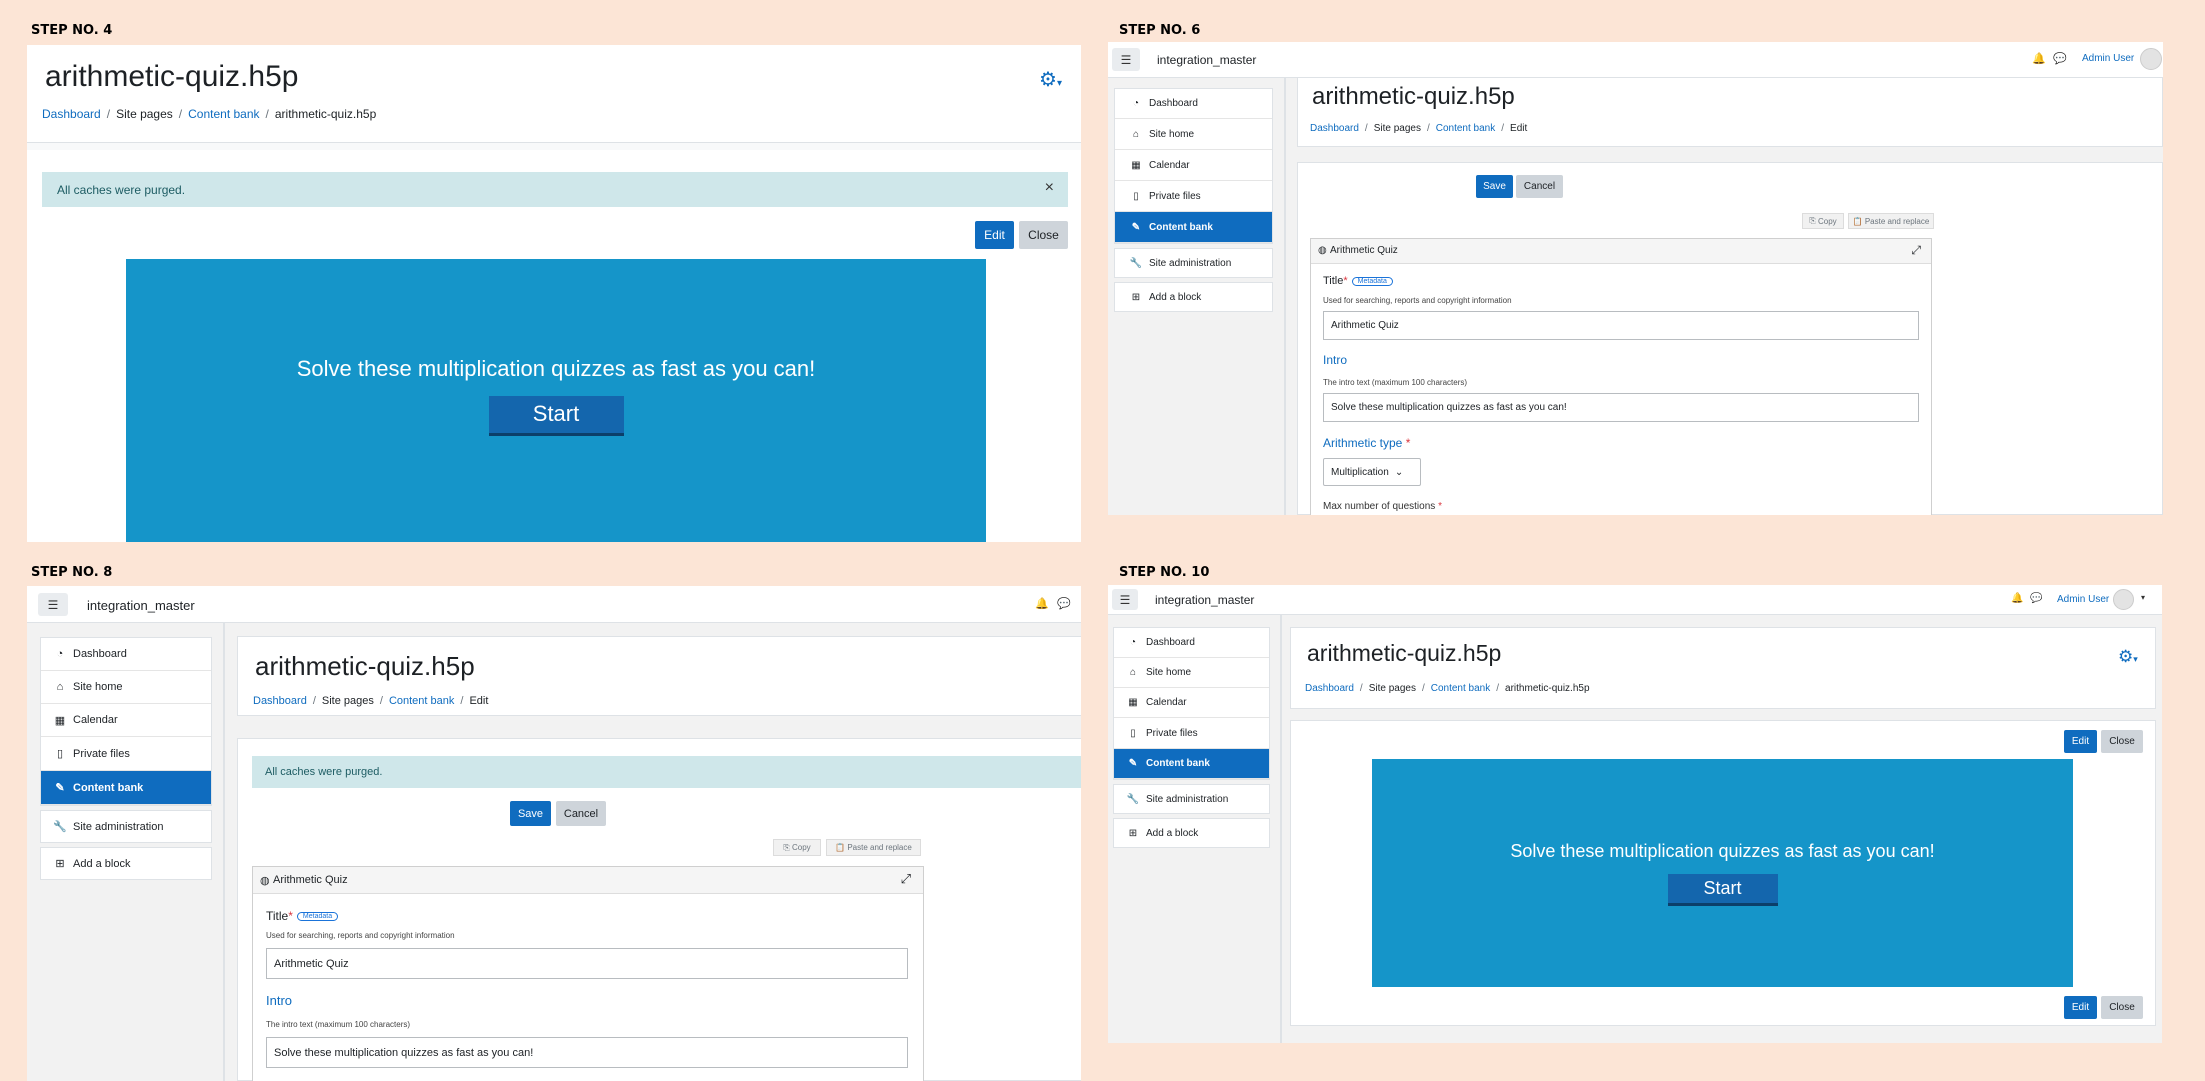 Image resolution: width=2205 pixels, height=1081 pixels. Describe the element at coordinates (1043, 235) in the screenshot. I see `close-button: Close` at that location.